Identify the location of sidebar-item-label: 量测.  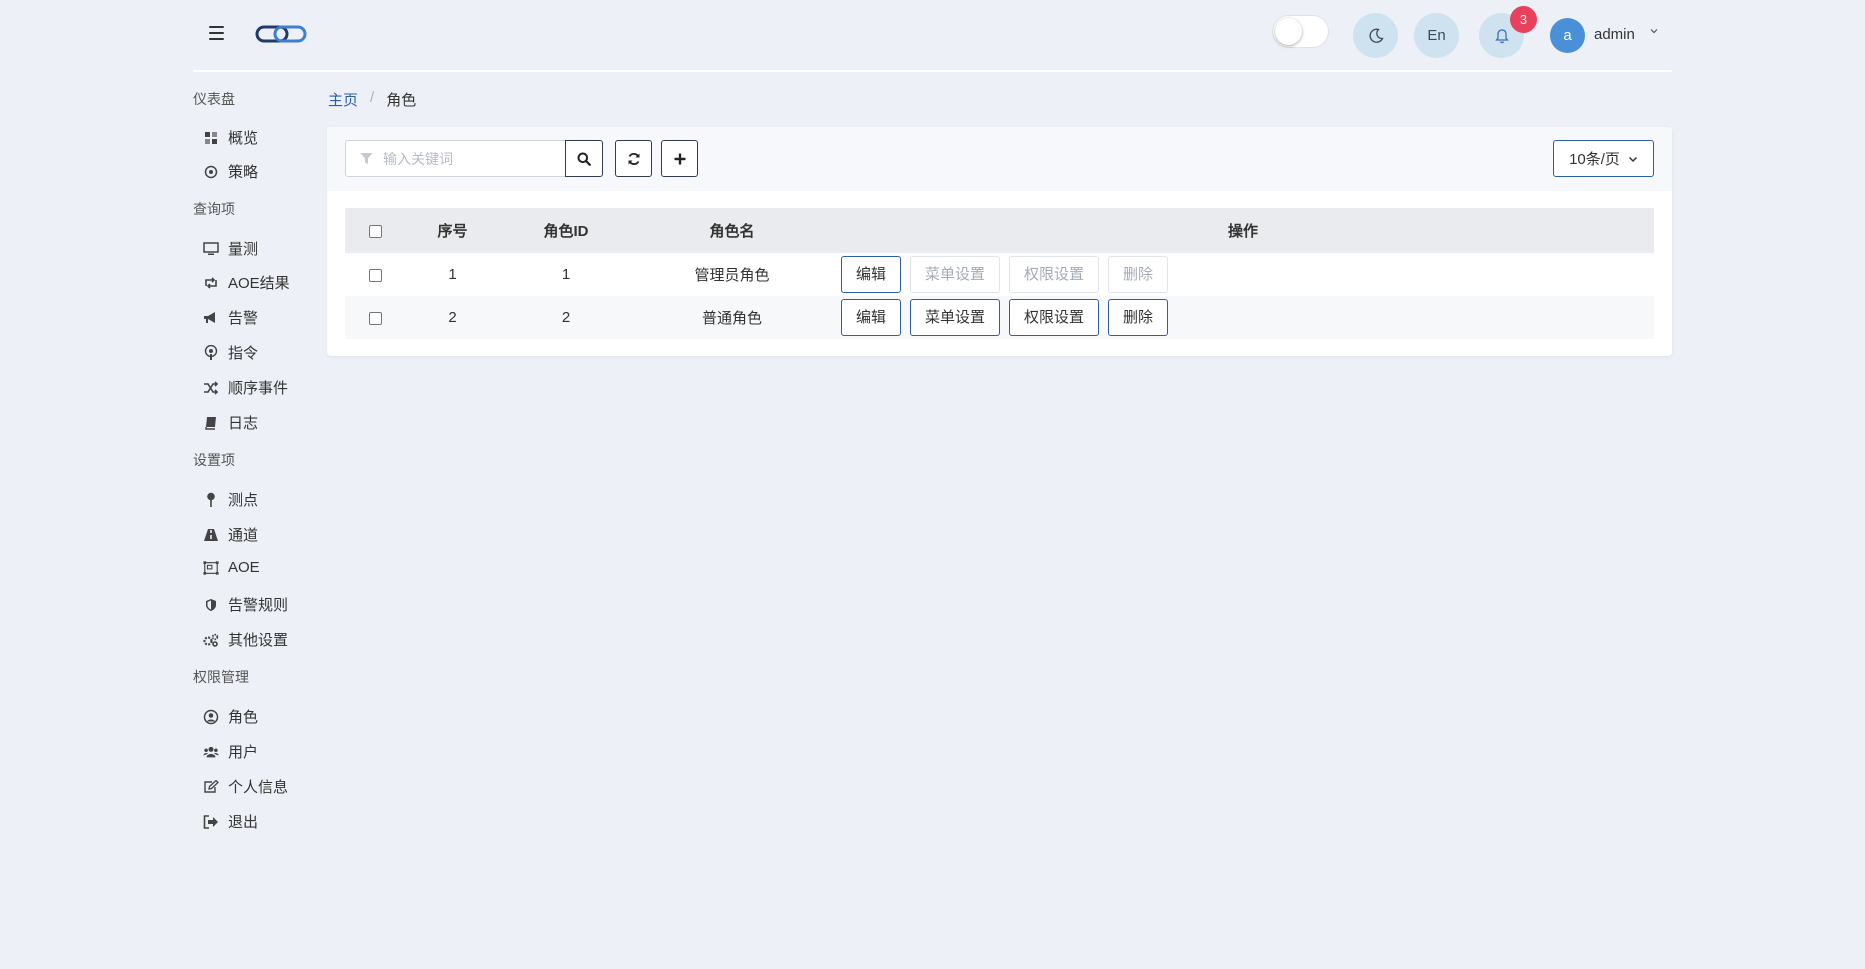
(243, 249).